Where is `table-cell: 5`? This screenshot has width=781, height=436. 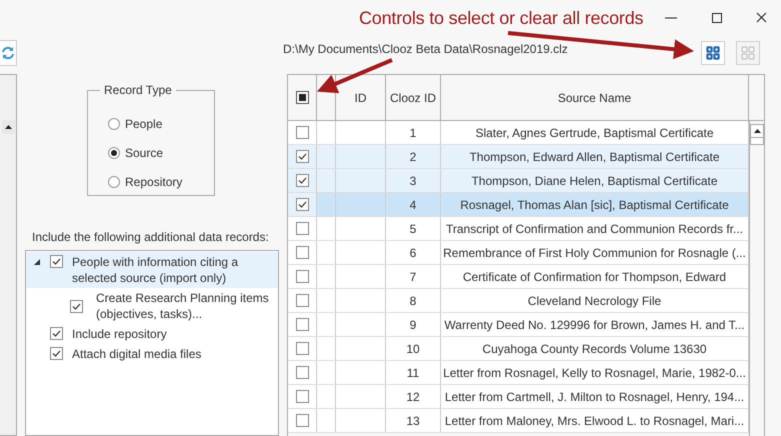 table-cell: 5 is located at coordinates (413, 228).